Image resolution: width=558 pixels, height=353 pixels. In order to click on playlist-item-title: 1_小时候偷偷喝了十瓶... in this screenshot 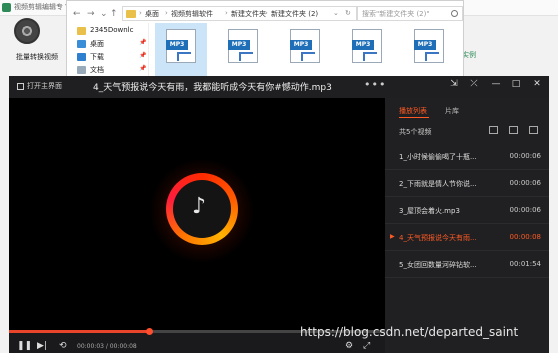, I will do `click(438, 157)`.